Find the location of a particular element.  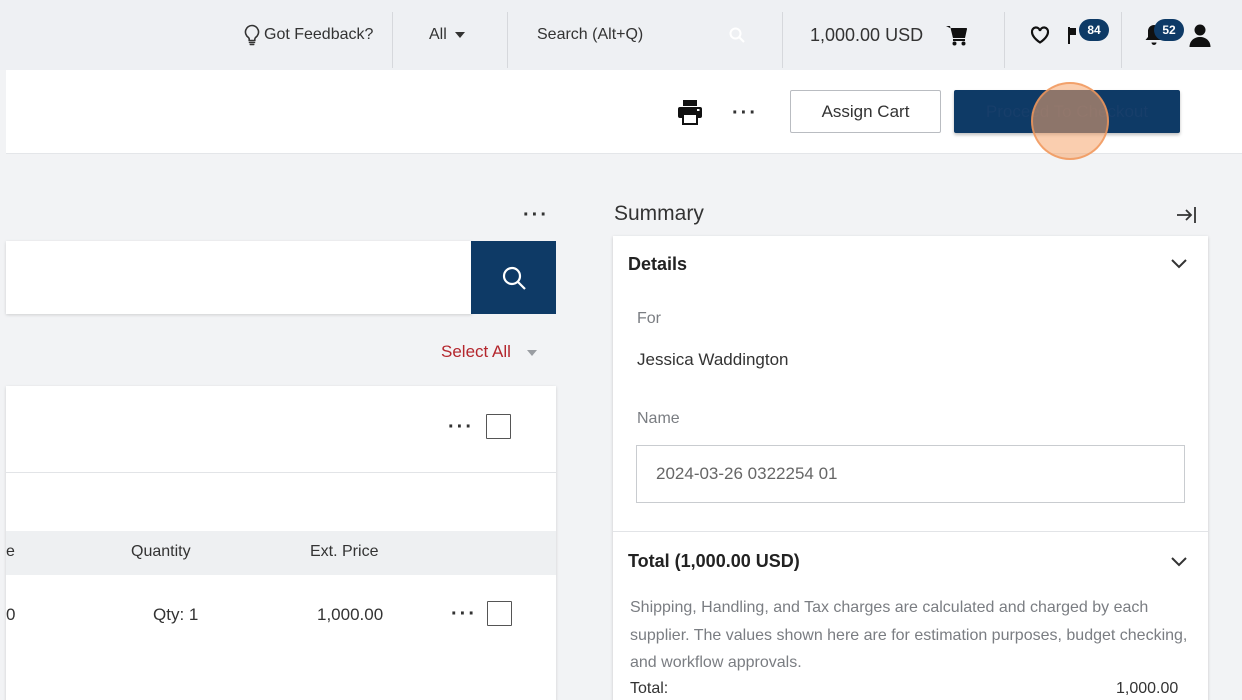

name-label: Name is located at coordinates (658, 418).